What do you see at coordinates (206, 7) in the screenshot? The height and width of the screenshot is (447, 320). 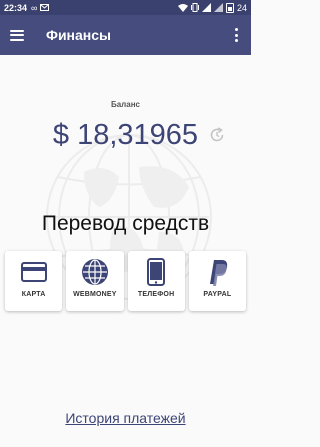 I see `signal-icon` at bounding box center [206, 7].